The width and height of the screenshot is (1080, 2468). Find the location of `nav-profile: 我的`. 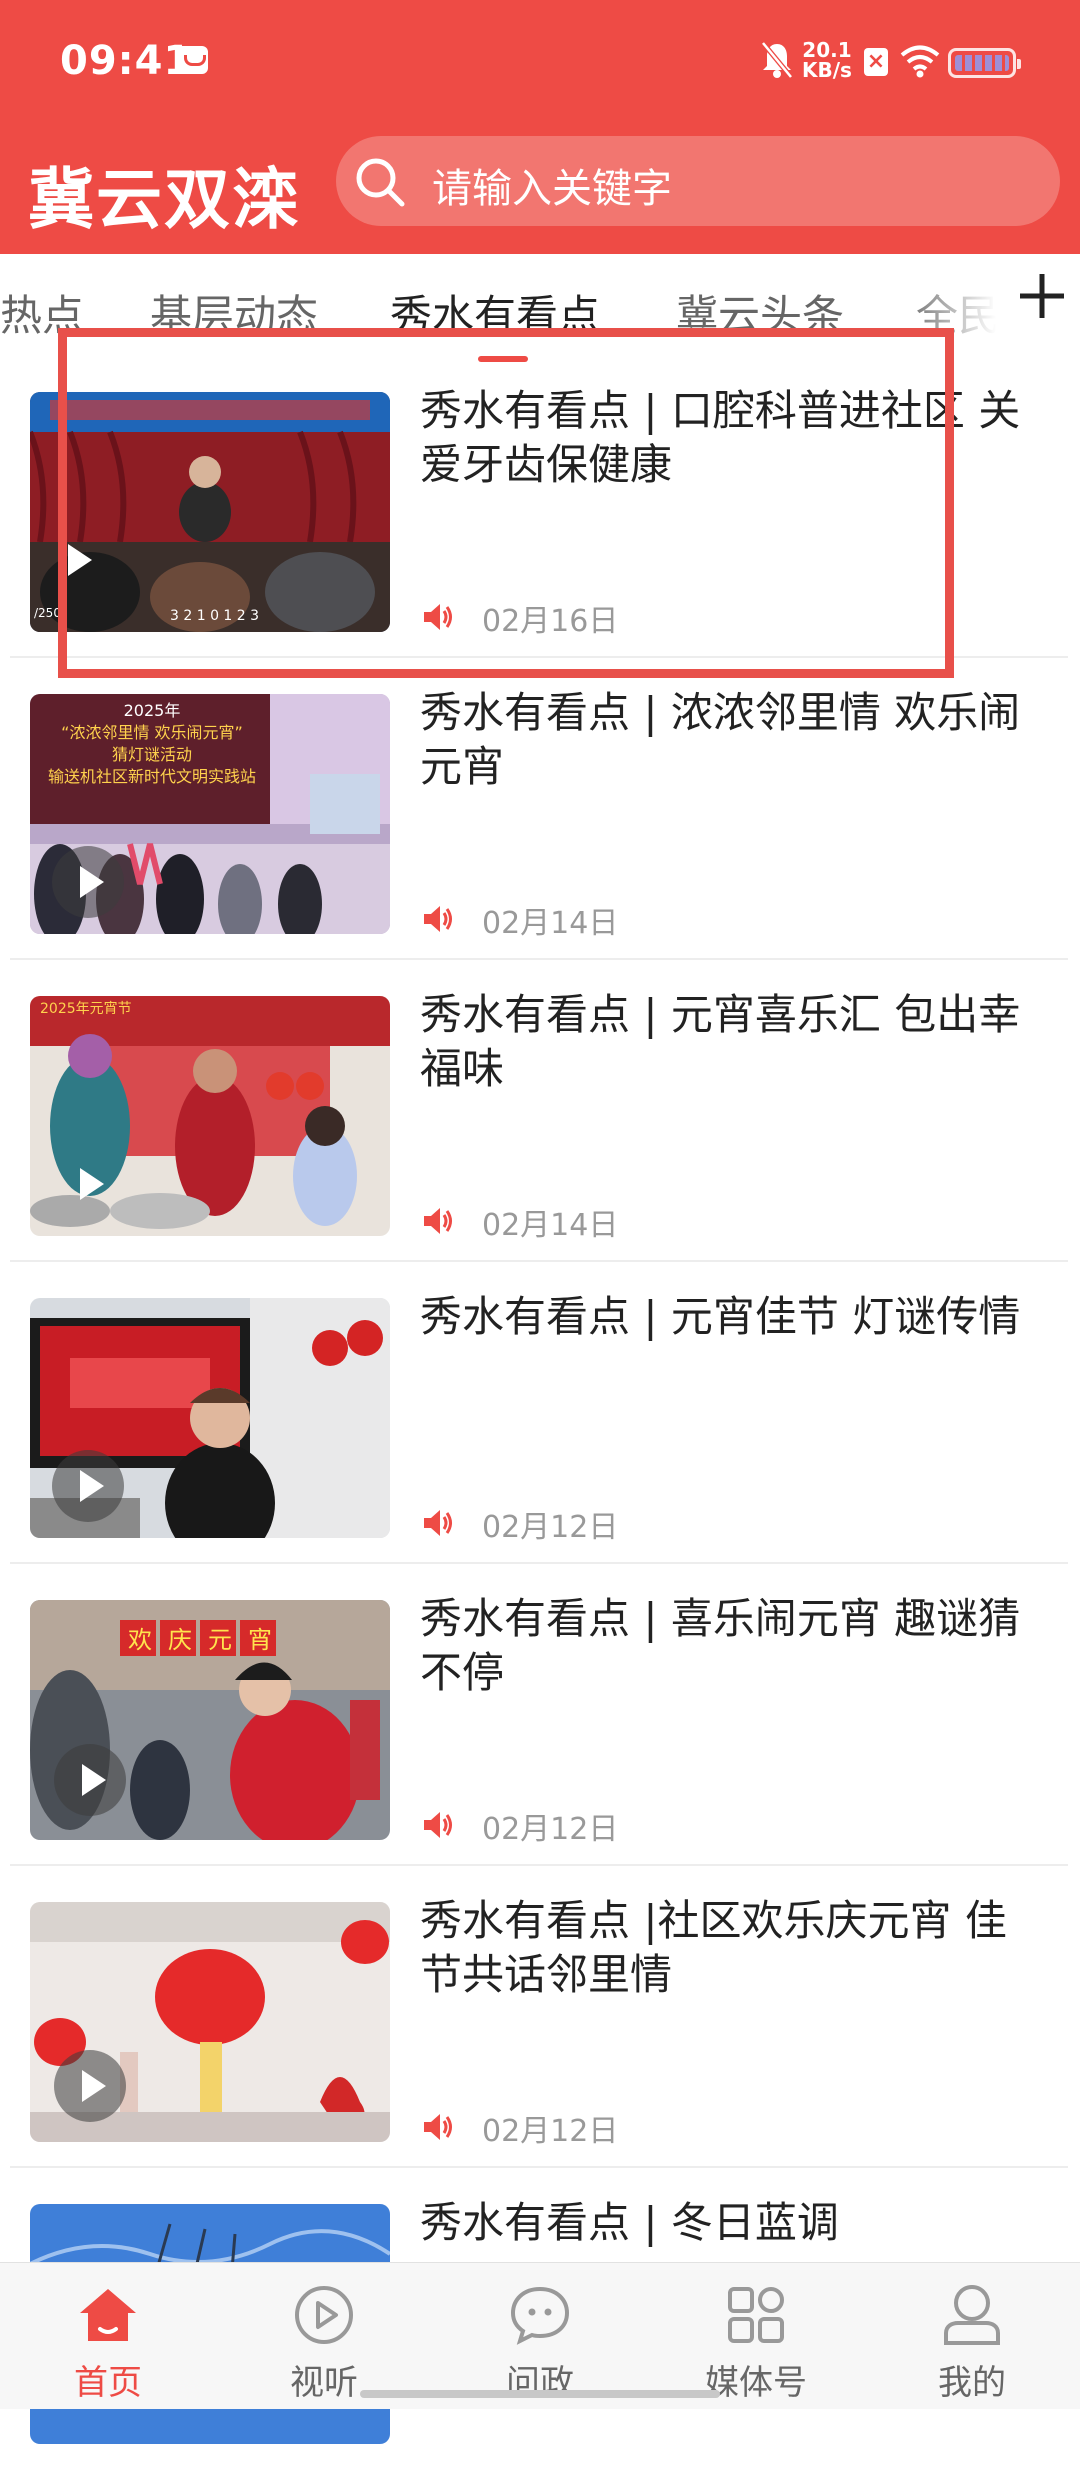

nav-profile: 我的 is located at coordinates (972, 2336).